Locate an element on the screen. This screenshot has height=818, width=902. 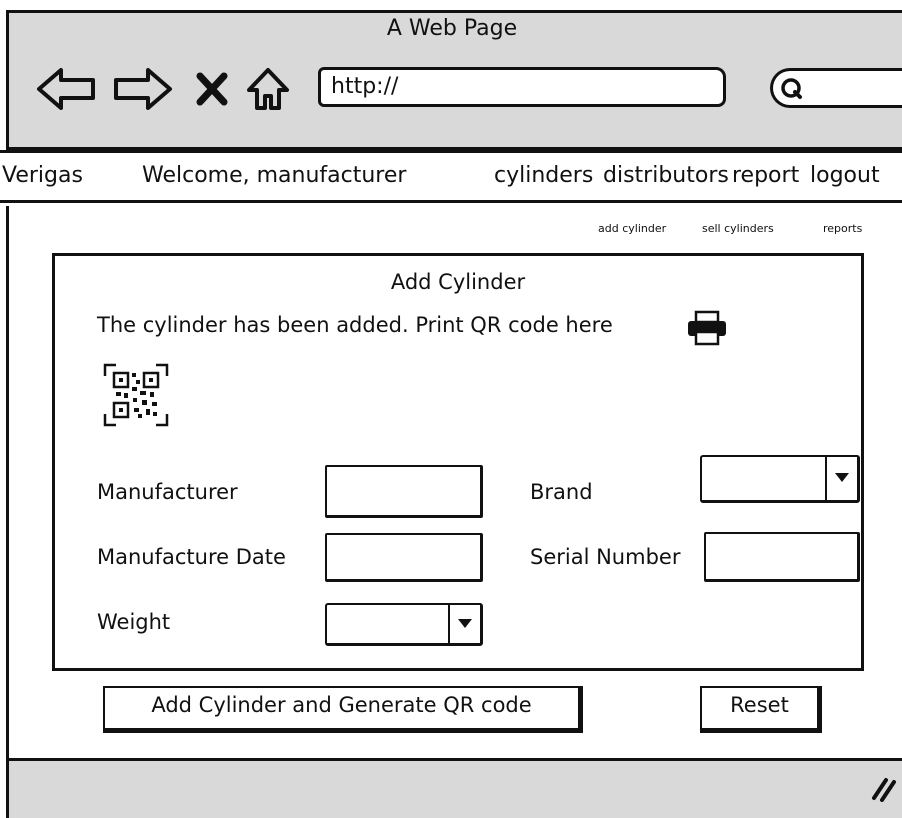
weight-select is located at coordinates (404, 624).